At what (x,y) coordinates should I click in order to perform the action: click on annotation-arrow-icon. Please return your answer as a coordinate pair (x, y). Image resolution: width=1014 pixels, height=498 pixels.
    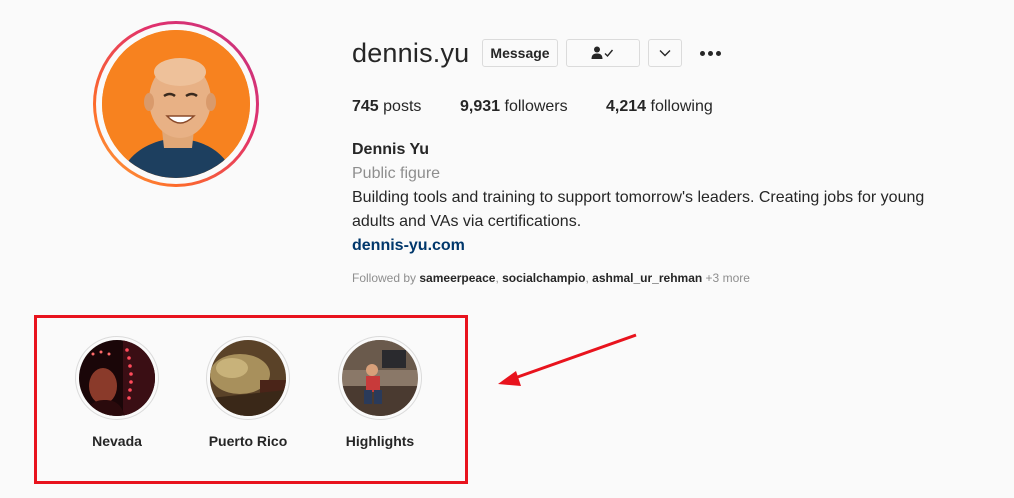
    Looking at the image, I should click on (567, 359).